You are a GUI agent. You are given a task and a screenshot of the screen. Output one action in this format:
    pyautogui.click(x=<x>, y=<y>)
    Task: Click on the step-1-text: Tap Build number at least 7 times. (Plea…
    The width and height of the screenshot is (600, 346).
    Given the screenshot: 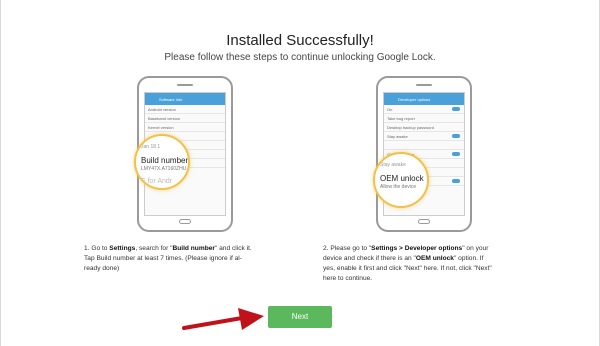 What is the action you would take?
    pyautogui.click(x=163, y=258)
    